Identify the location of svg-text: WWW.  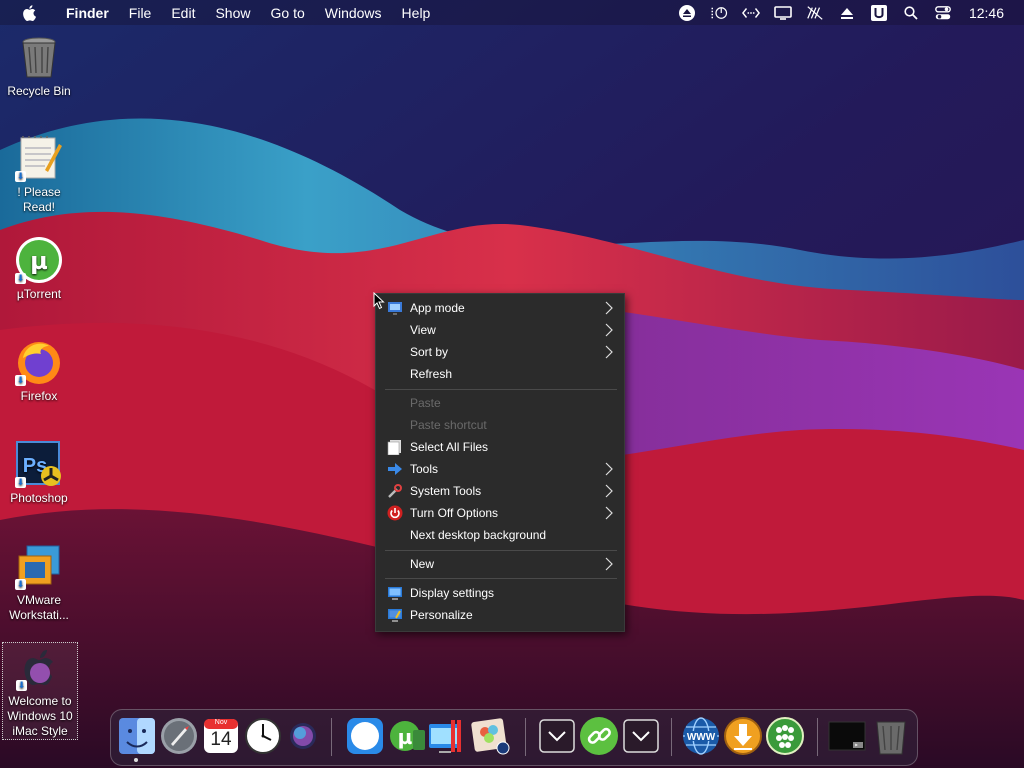
(701, 737).